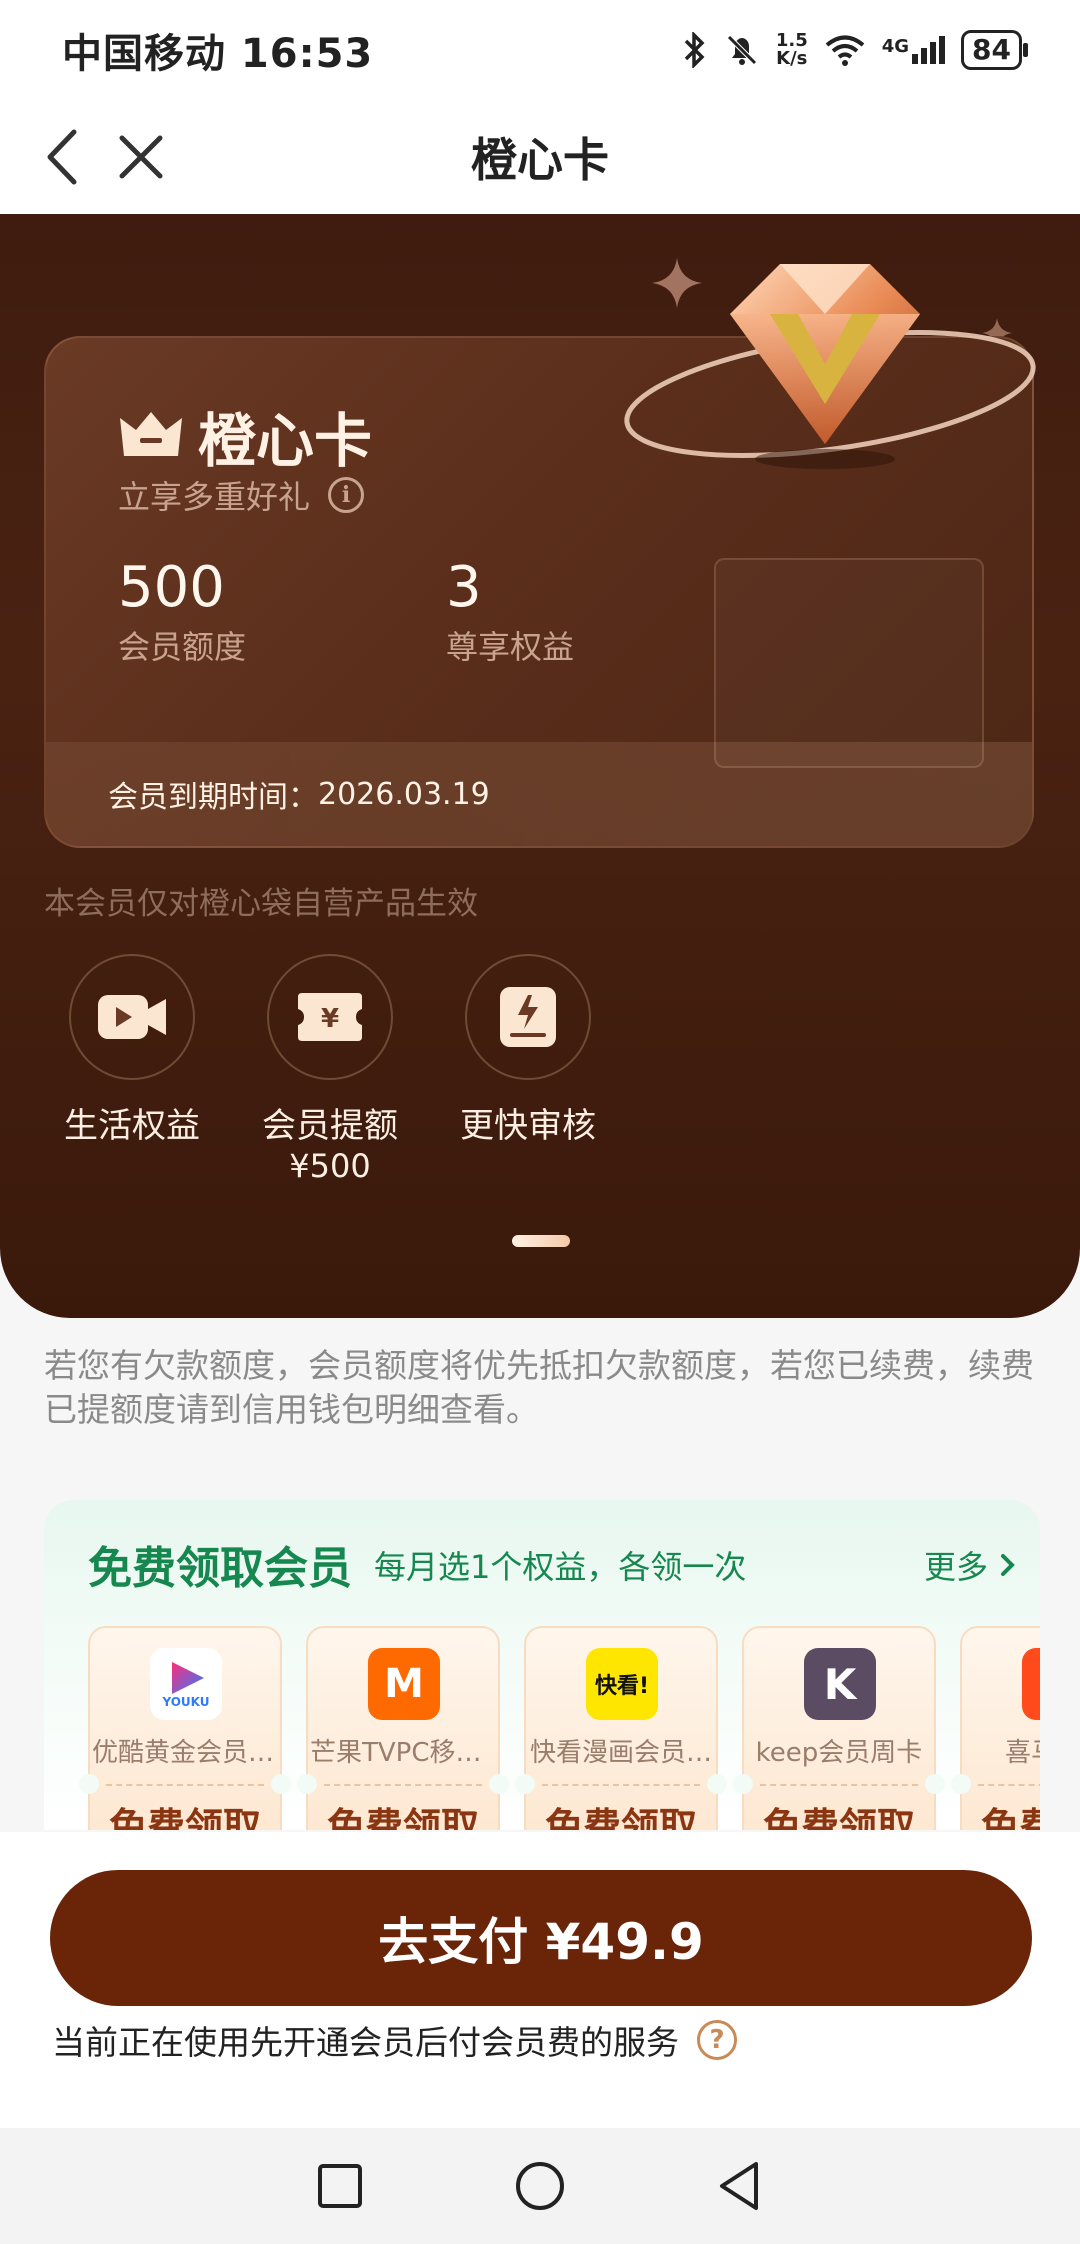 The image size is (1080, 2244). Describe the element at coordinates (540, 160) in the screenshot. I see `page-title: 橙心卡` at that location.